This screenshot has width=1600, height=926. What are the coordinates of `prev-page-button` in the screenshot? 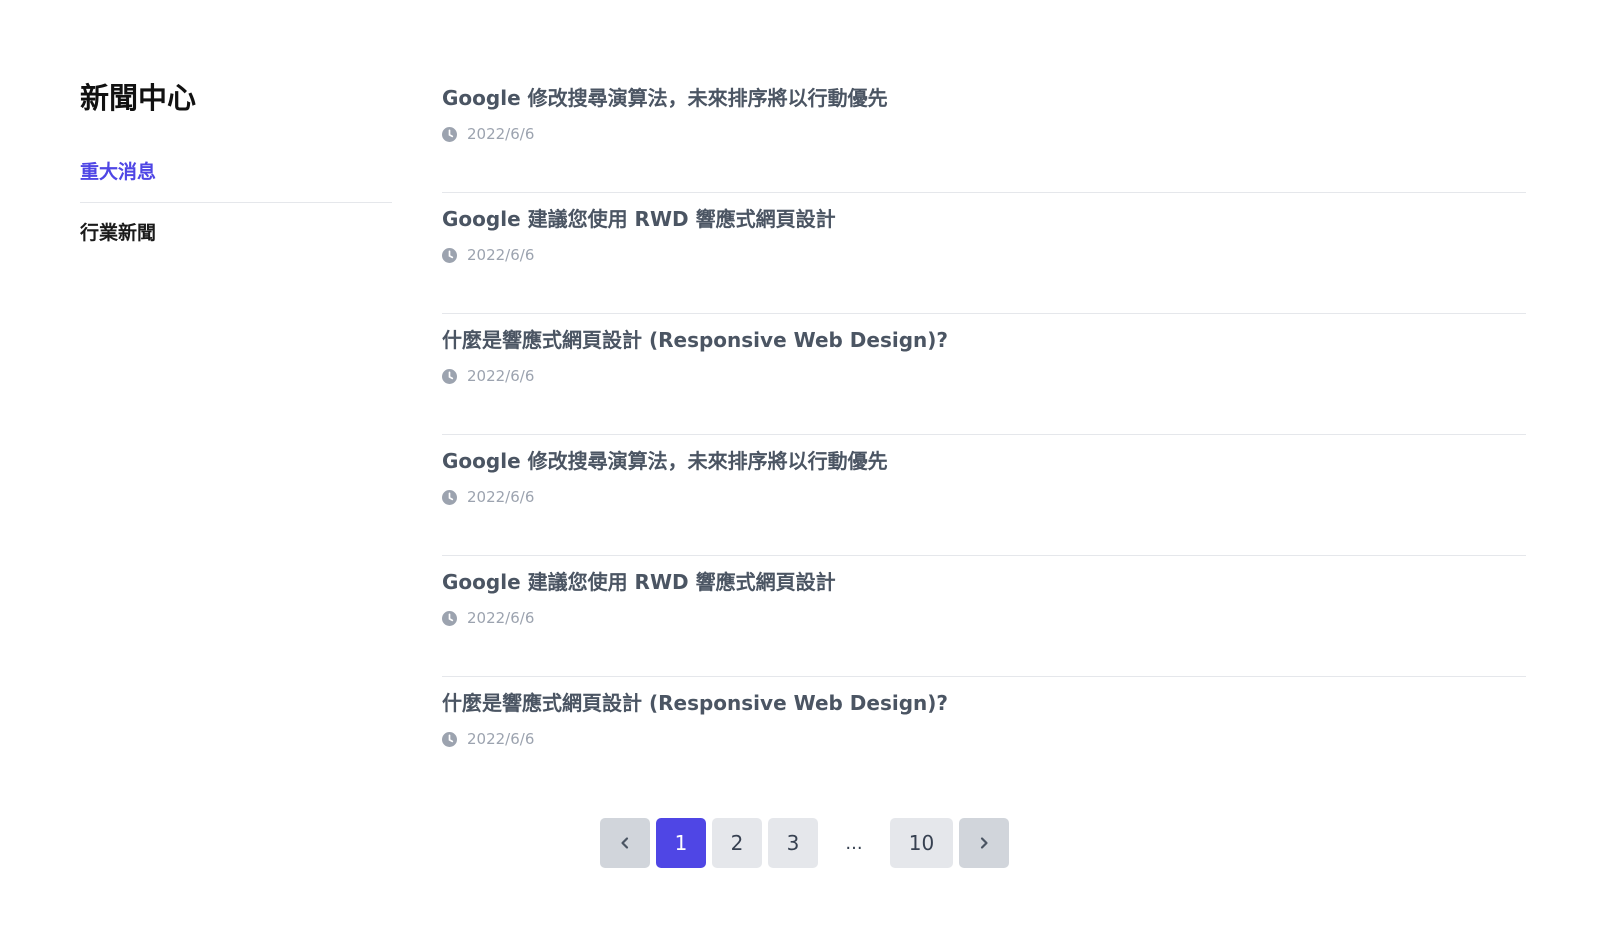 It's located at (625, 843).